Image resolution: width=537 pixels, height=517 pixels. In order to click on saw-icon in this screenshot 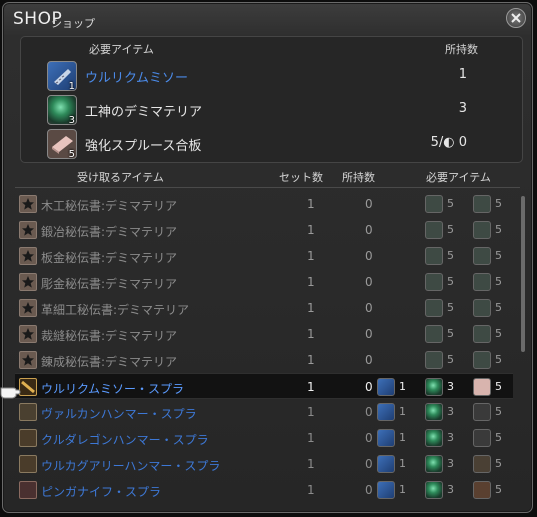, I will do `click(386, 387)`.